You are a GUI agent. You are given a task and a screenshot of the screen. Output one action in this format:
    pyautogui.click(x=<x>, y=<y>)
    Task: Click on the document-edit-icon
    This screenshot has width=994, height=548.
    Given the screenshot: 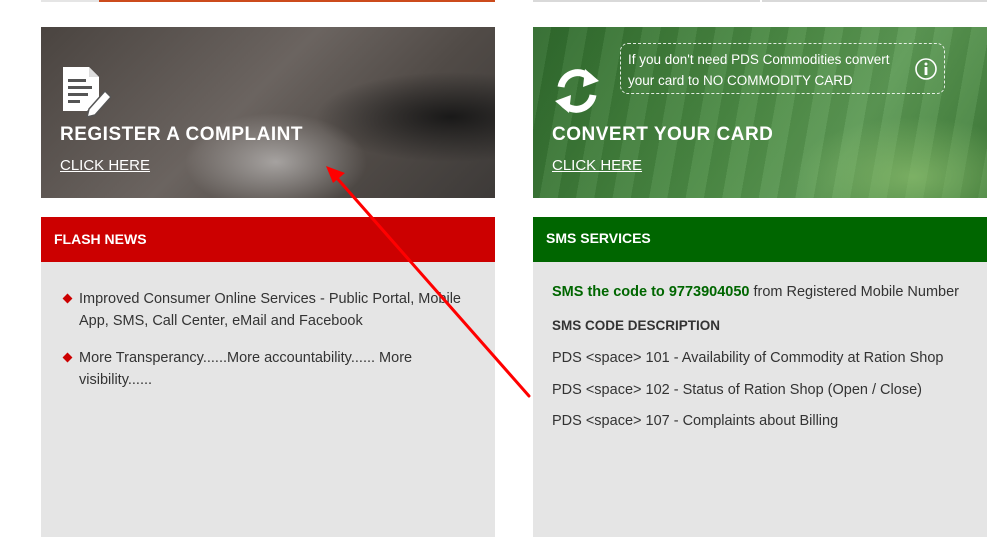 What is the action you would take?
    pyautogui.click(x=87, y=92)
    